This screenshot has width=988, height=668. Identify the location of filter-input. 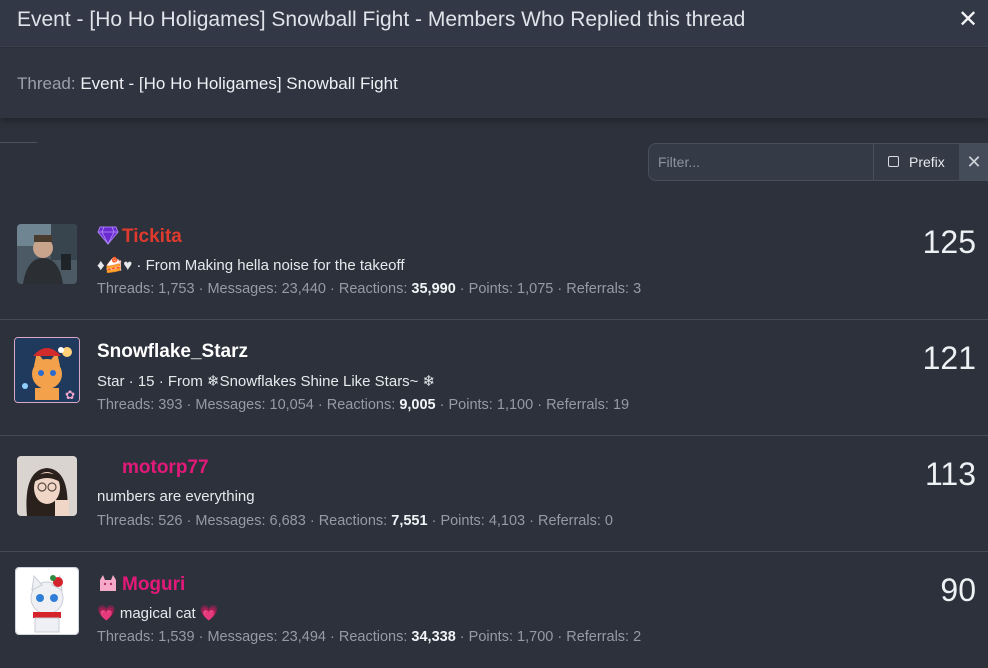
(761, 162).